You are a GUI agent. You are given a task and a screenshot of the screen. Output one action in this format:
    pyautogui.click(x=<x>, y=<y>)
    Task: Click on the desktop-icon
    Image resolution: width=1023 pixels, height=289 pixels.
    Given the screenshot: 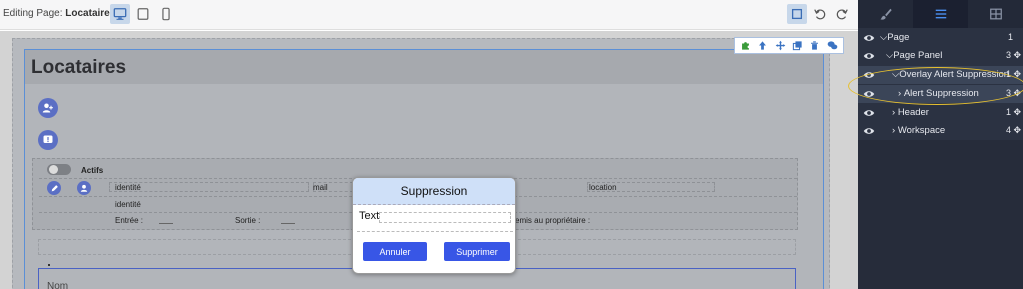 What is the action you would take?
    pyautogui.click(x=120, y=14)
    